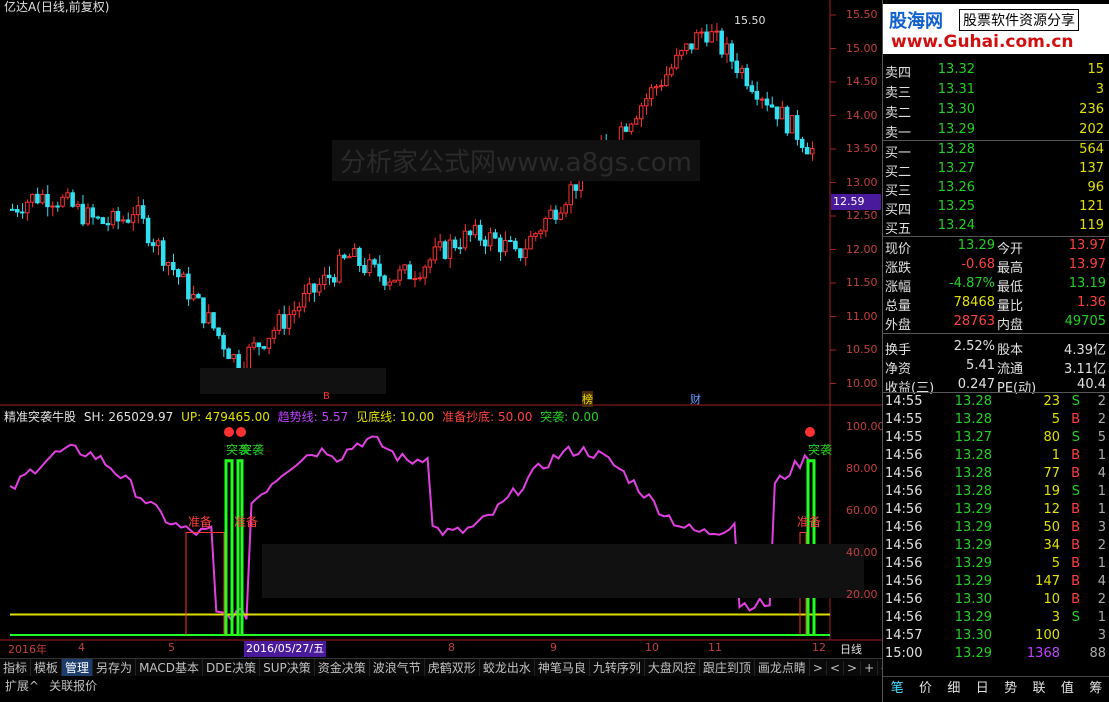  What do you see at coordinates (956, 225) in the screenshot?
I see `buy-price: 13.24` at bounding box center [956, 225].